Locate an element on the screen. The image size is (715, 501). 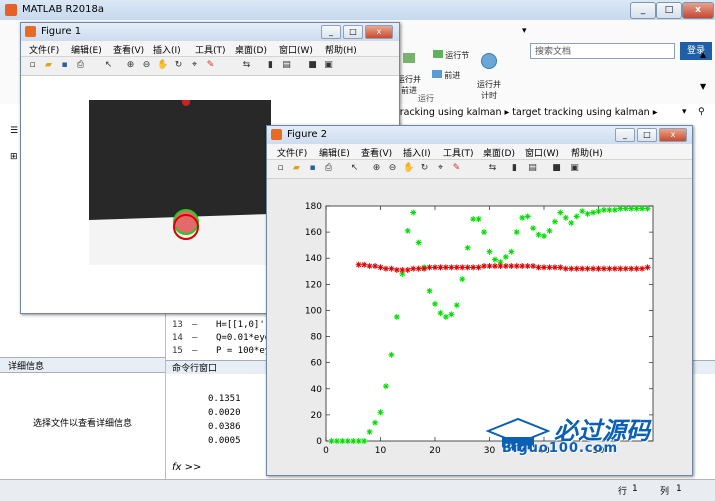
matlab-titlebar: MATLAB R2018a _ □ x is located at coordinates (357, 10).